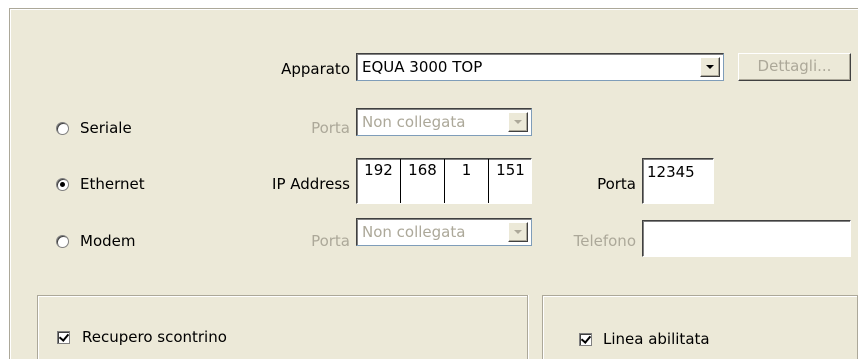  What do you see at coordinates (604, 241) in the screenshot?
I see `phone-label: Telefono` at bounding box center [604, 241].